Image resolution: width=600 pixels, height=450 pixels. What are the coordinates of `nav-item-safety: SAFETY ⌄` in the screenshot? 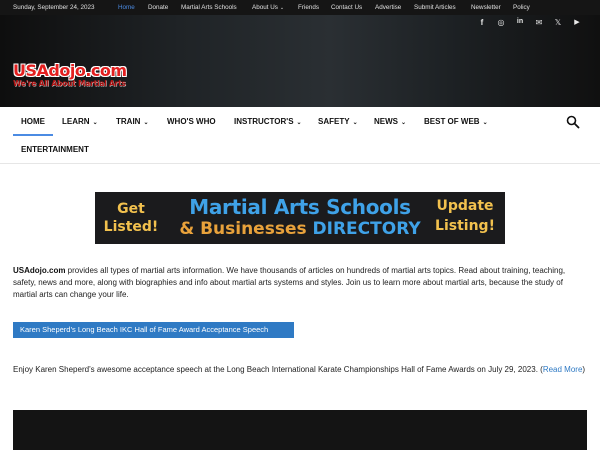 It's located at (338, 122).